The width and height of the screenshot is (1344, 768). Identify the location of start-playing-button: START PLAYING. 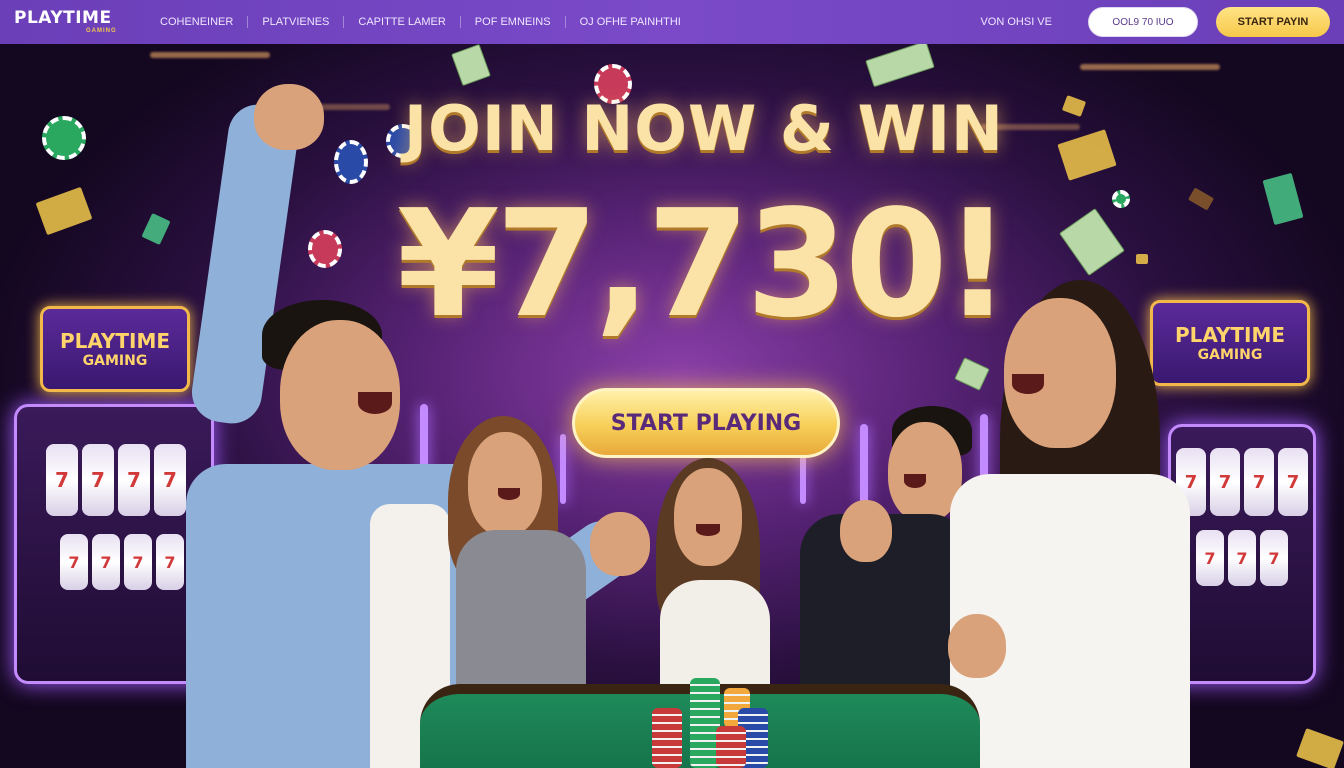
(706, 423).